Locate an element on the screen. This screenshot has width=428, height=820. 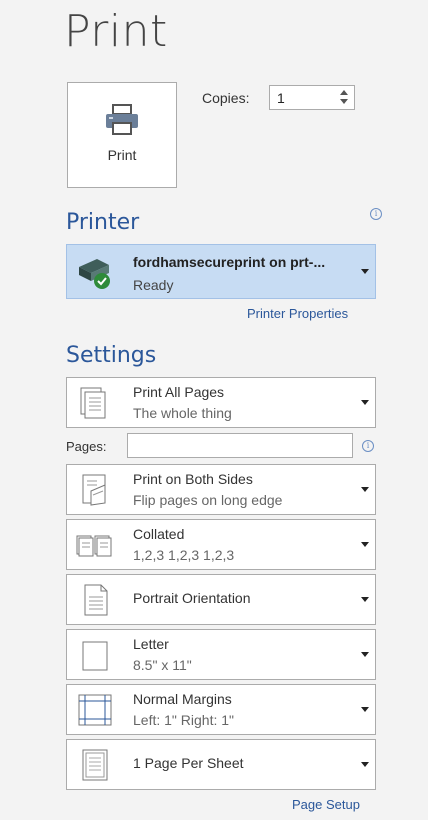
setting-secondary: The whole thing is located at coordinates (182, 413).